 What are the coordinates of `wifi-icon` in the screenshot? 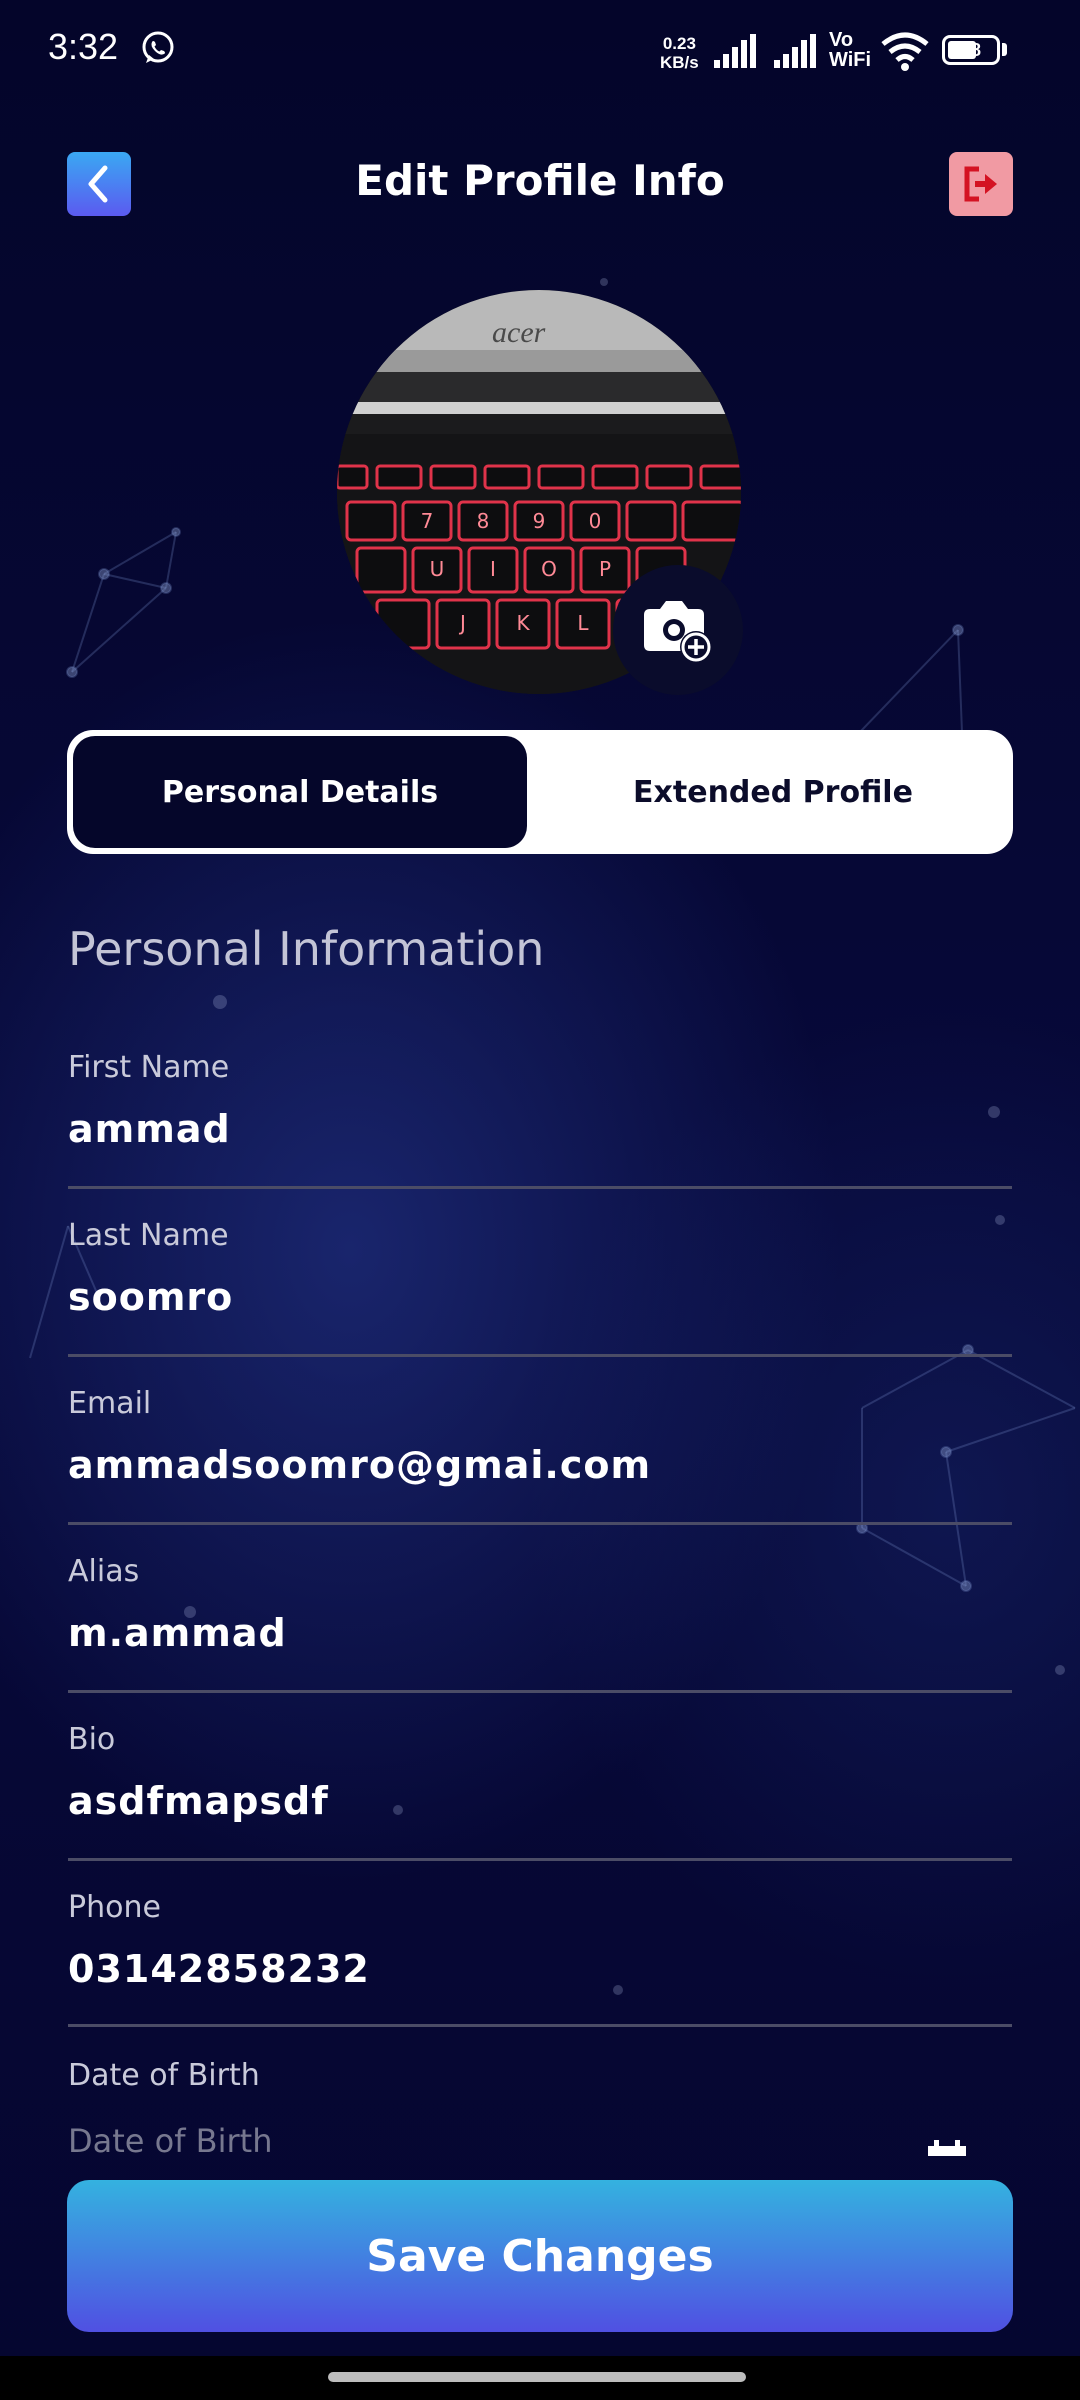 It's located at (905, 51).